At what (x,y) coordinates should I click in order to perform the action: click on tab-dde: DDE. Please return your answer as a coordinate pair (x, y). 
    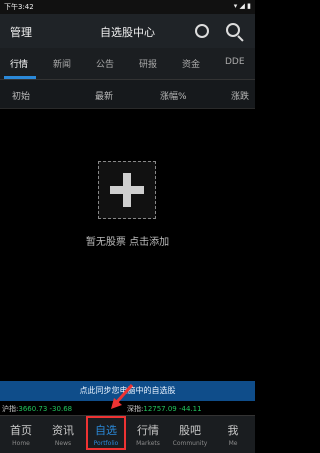
    Looking at the image, I should click on (235, 62).